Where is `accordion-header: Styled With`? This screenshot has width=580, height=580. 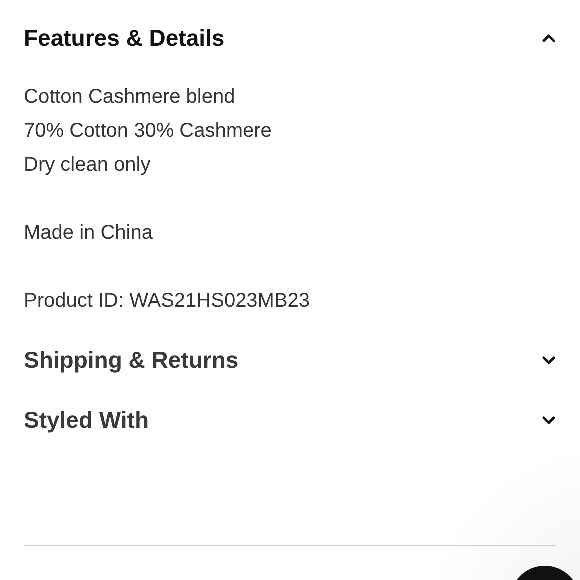 accordion-header: Styled With is located at coordinates (290, 420).